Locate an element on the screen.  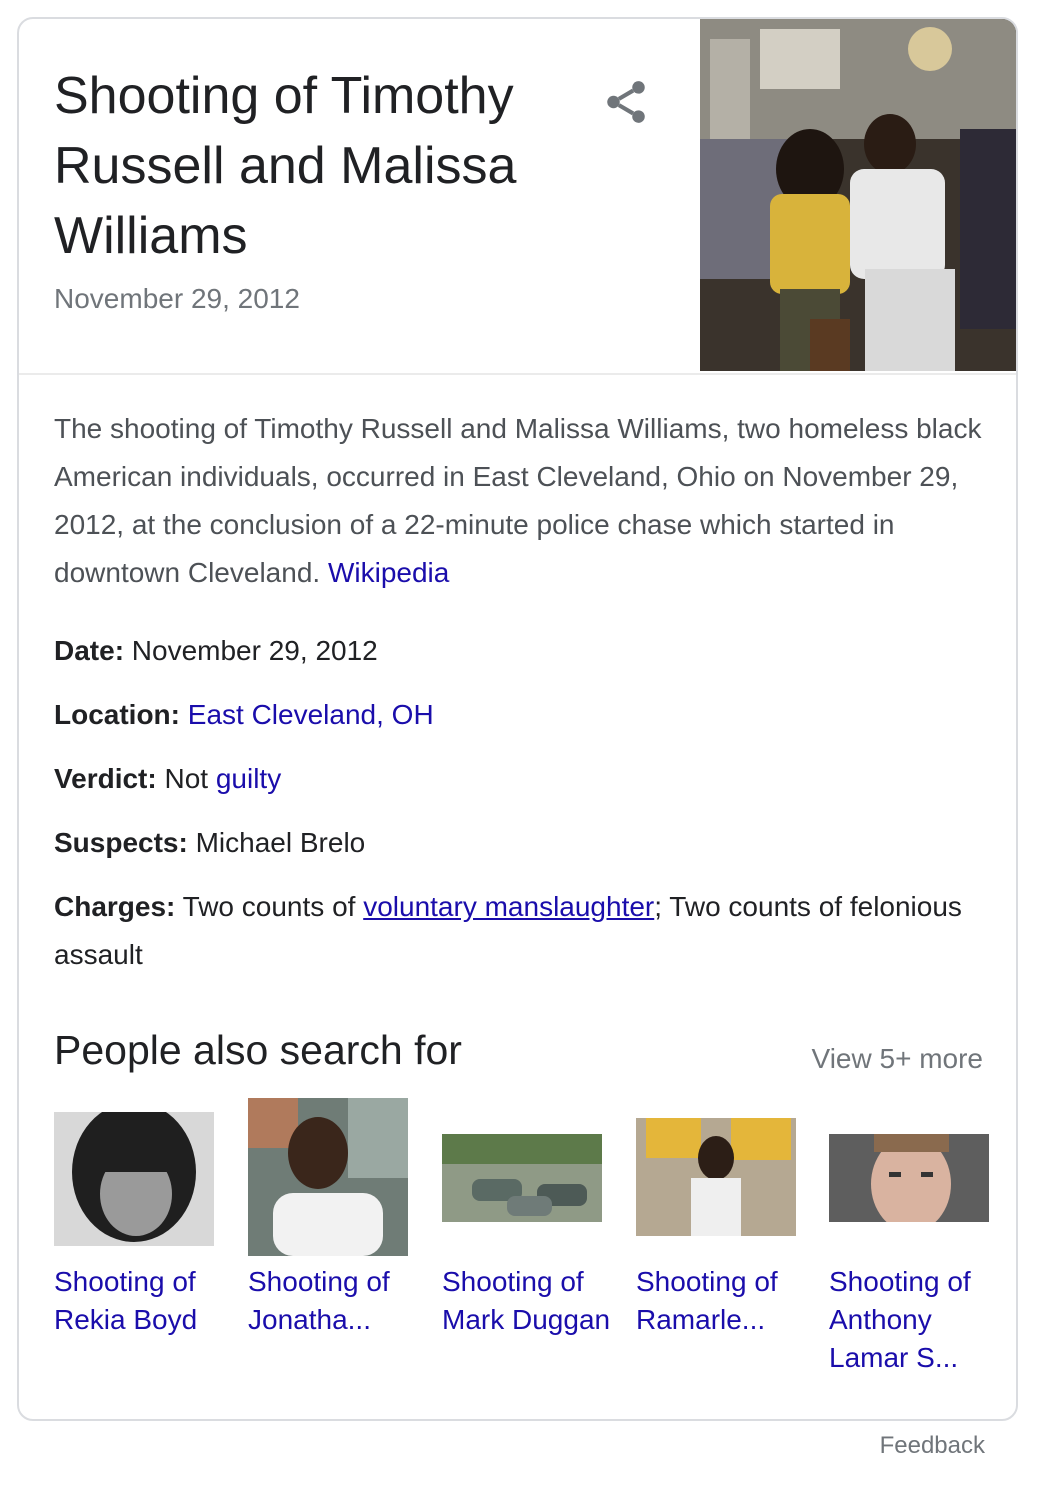
fact-label: Date: is located at coordinates (89, 650).